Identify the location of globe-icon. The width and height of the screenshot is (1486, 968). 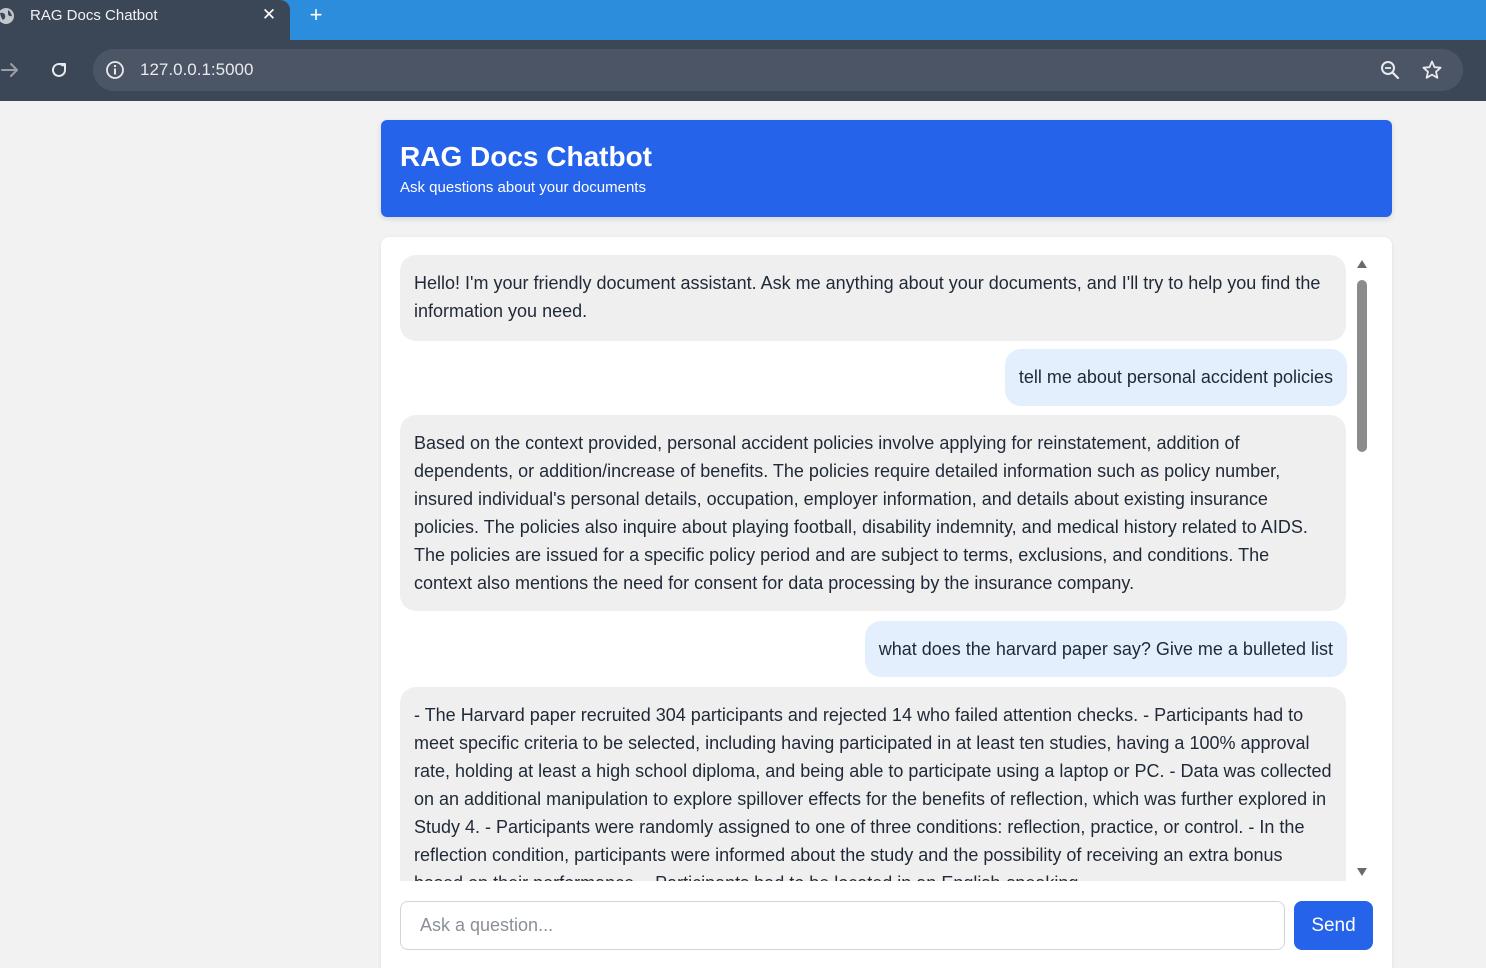
(7, 16).